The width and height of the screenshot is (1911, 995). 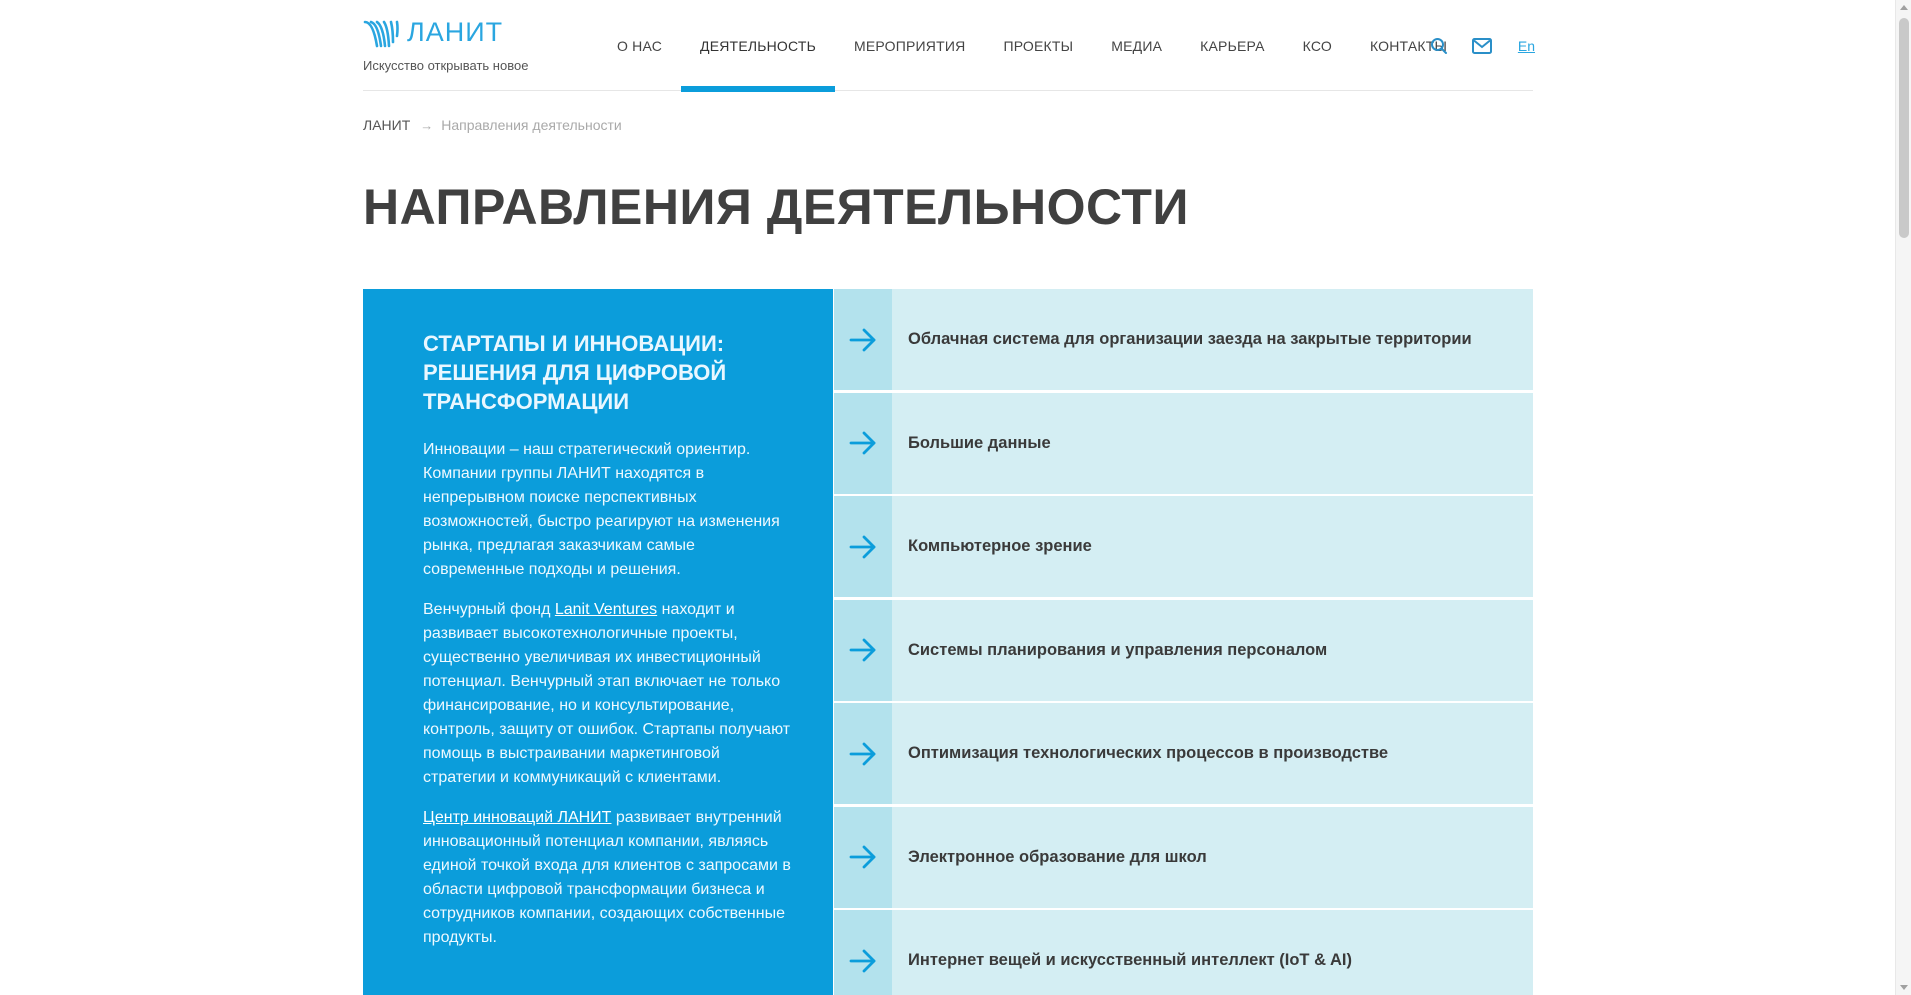 I want to click on breadcrumb: ЛАНИТ → Направления деятельности, so click(x=492, y=125).